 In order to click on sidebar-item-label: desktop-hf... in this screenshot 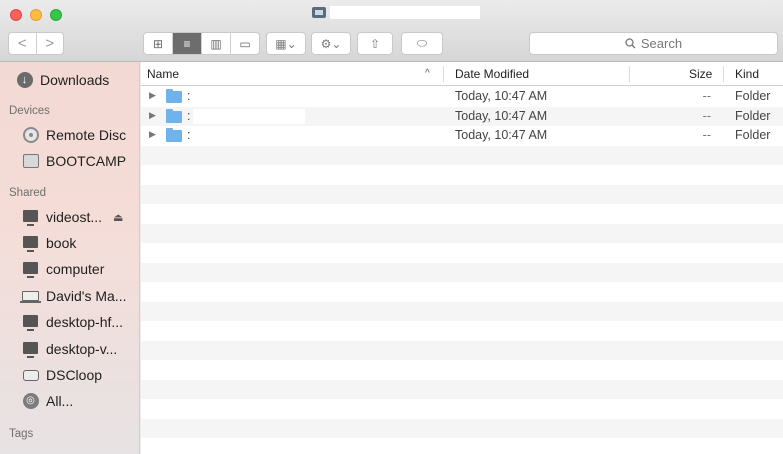, I will do `click(85, 322)`.